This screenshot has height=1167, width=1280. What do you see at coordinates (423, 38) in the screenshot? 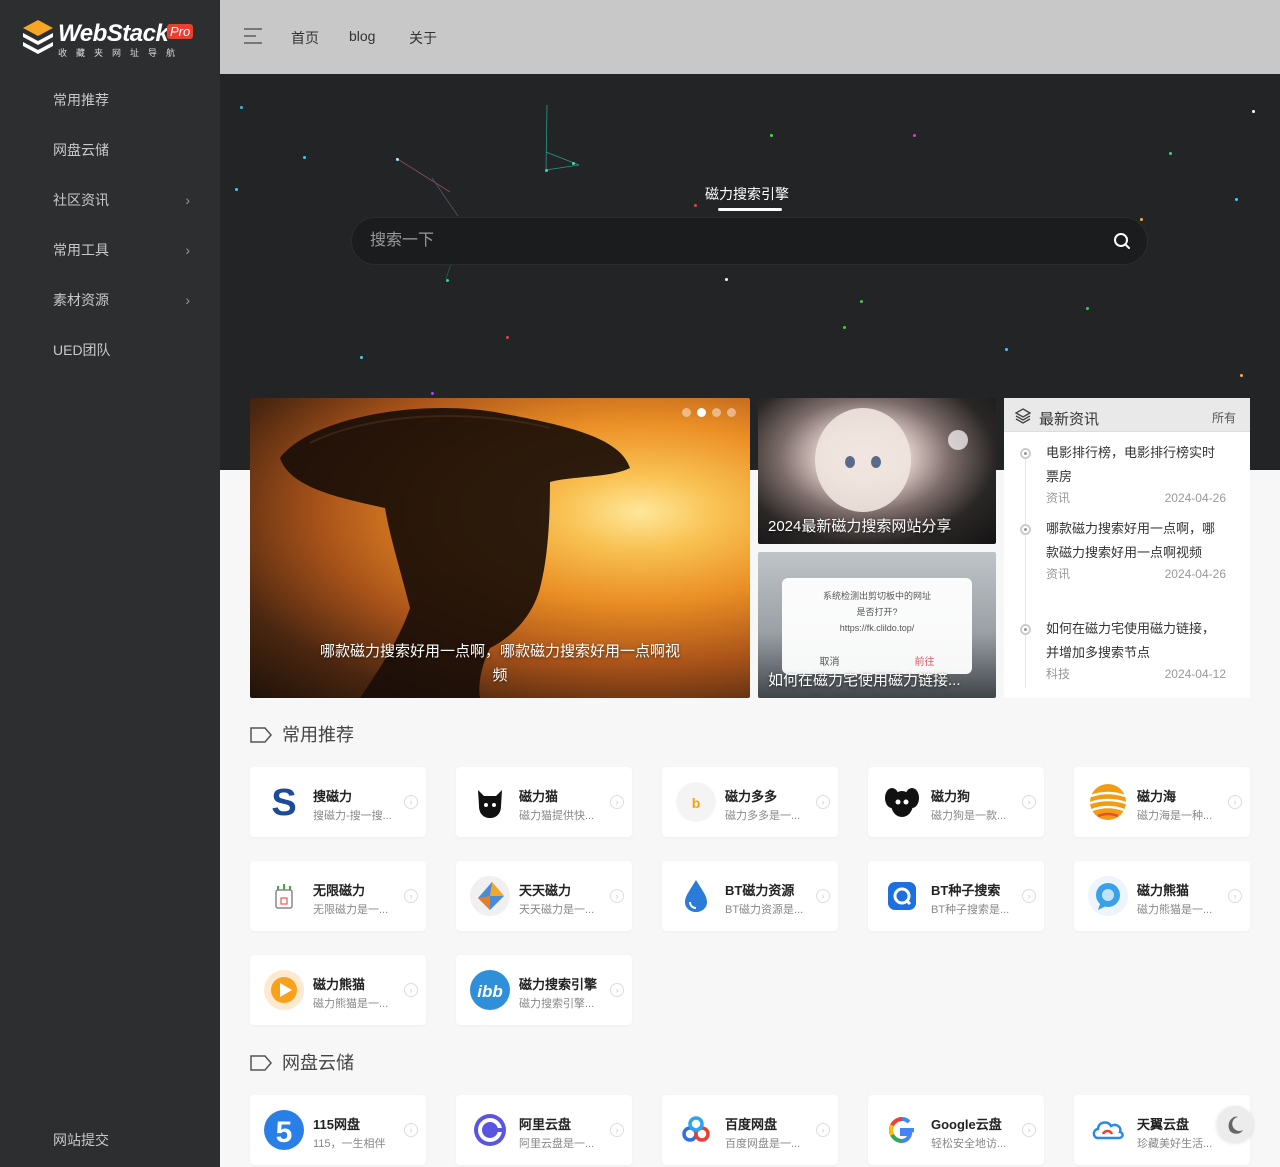
I see `nav-link-about: 关于` at bounding box center [423, 38].